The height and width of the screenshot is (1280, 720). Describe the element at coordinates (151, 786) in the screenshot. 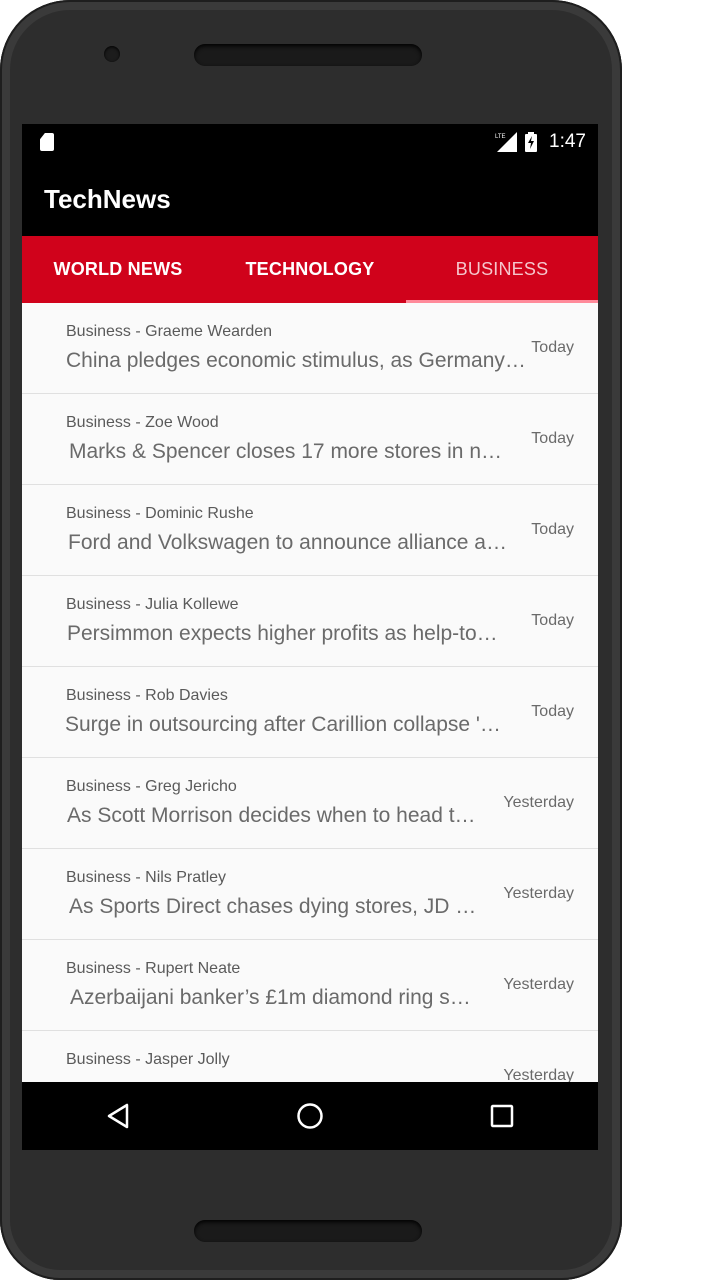

I see `article-meta: Business - Greg Jericho` at that location.